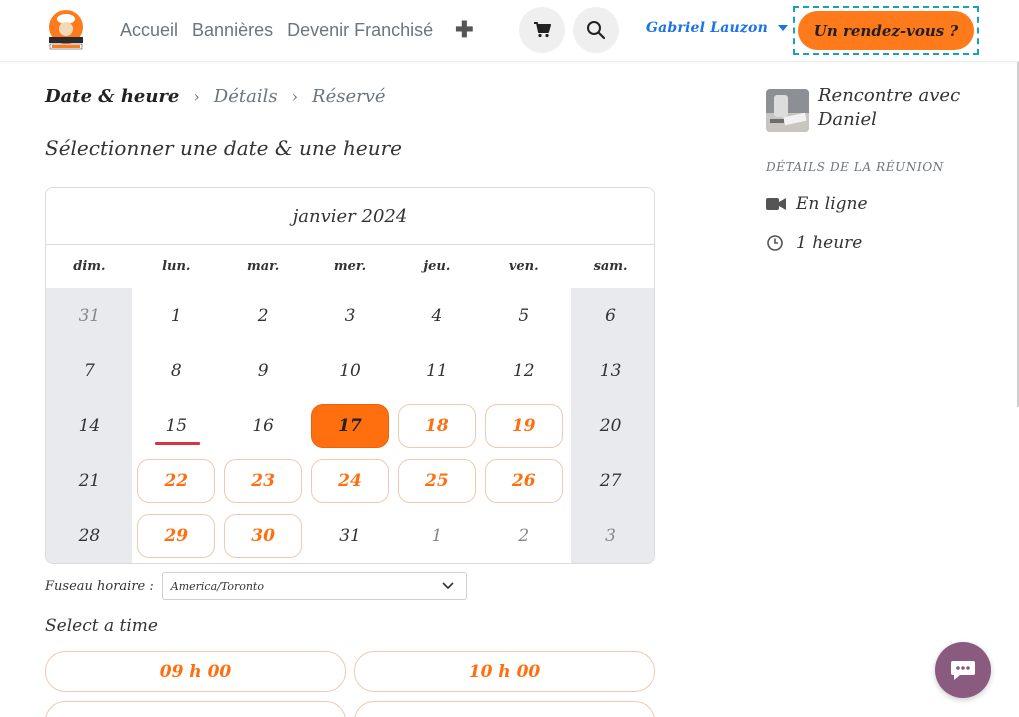 Image resolution: width=1019 pixels, height=717 pixels. I want to click on nav-bannieres: Bannières, so click(232, 30).